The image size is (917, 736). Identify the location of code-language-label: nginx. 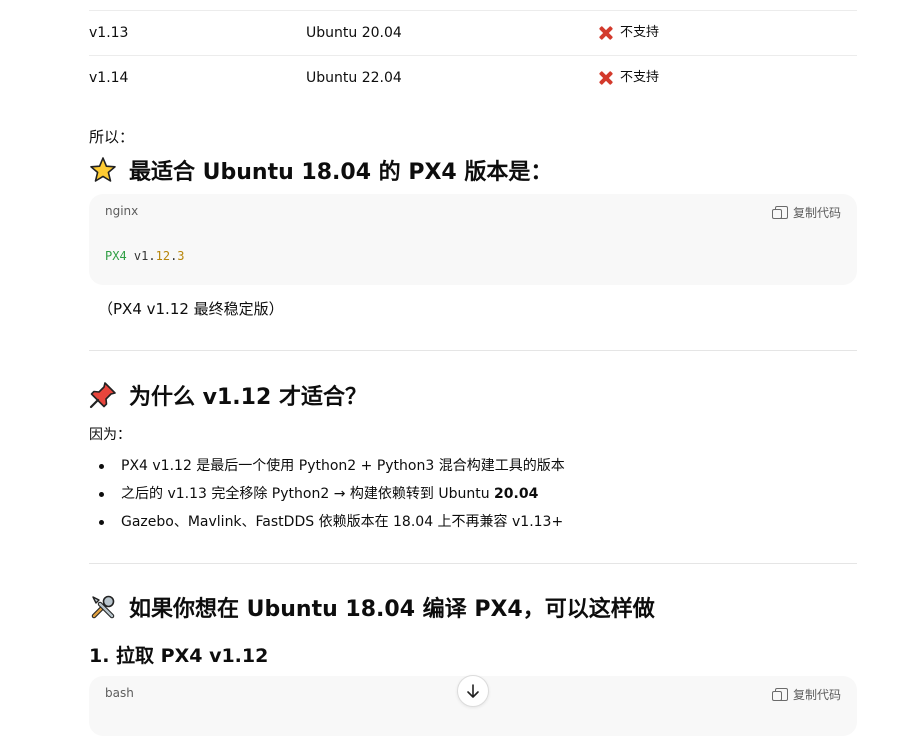
(122, 211).